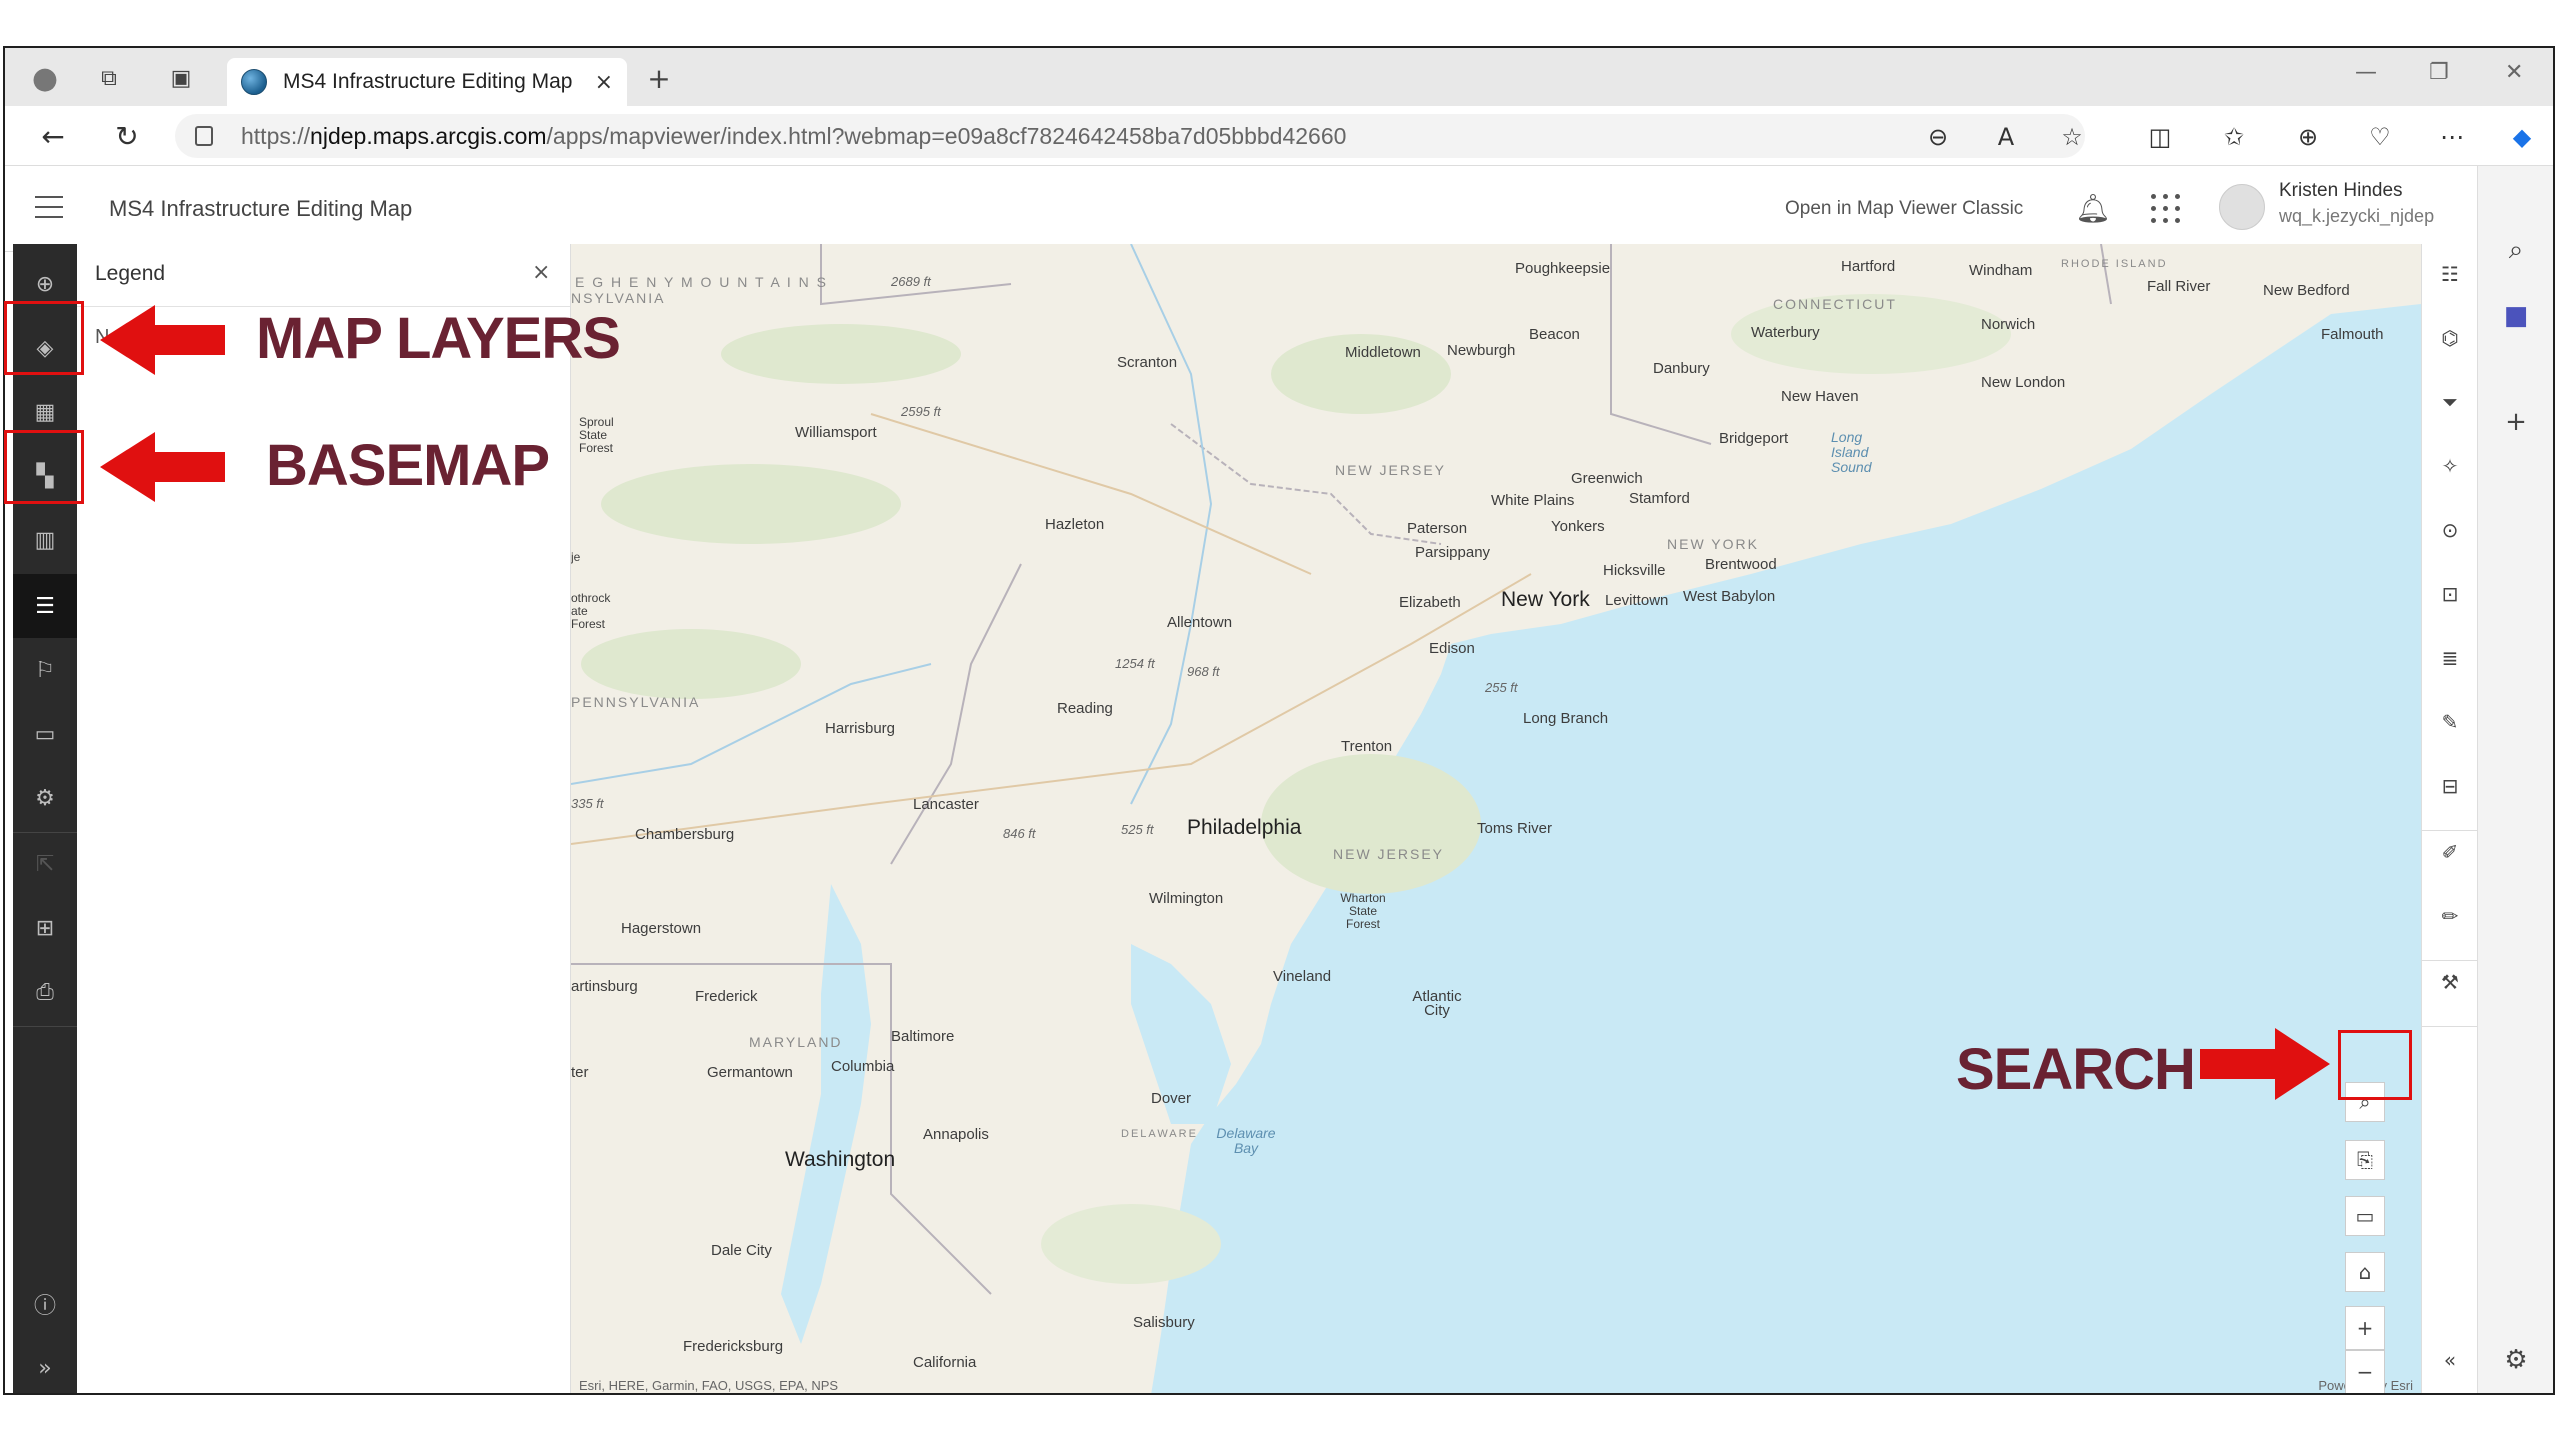 The width and height of the screenshot is (2560, 1440). What do you see at coordinates (863, 1066) in the screenshot?
I see `map-label: Columbia` at bounding box center [863, 1066].